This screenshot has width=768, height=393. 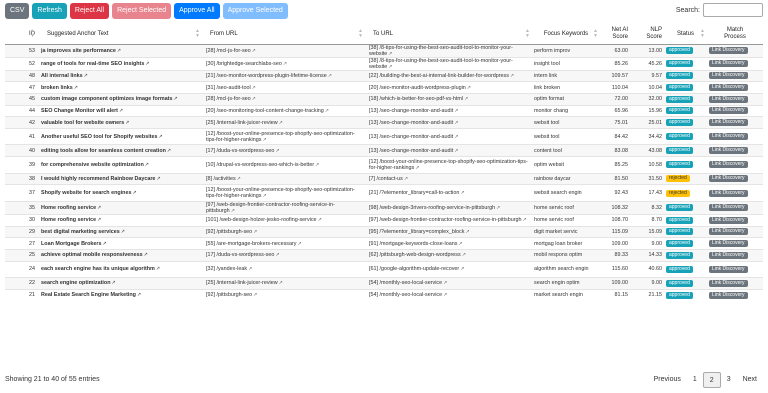 What do you see at coordinates (142, 11) in the screenshot?
I see `reject-selected-button: Reject Selected` at bounding box center [142, 11].